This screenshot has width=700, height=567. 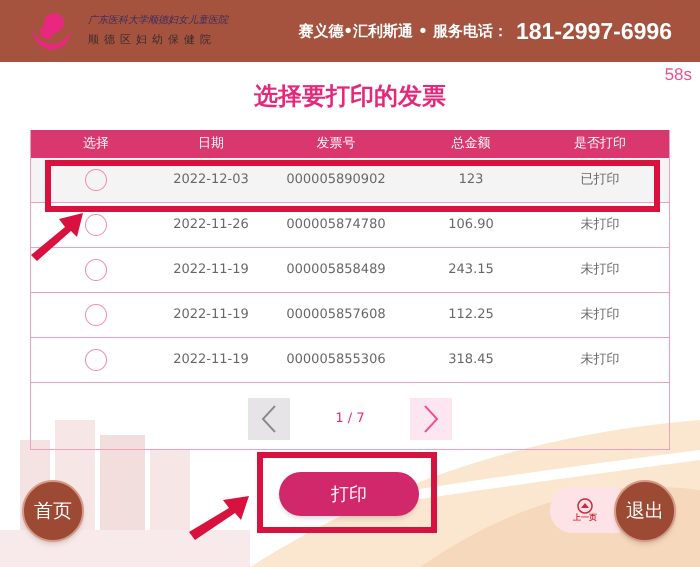 I want to click on invoice-number-cell-text: 000005874780, so click(x=336, y=225).